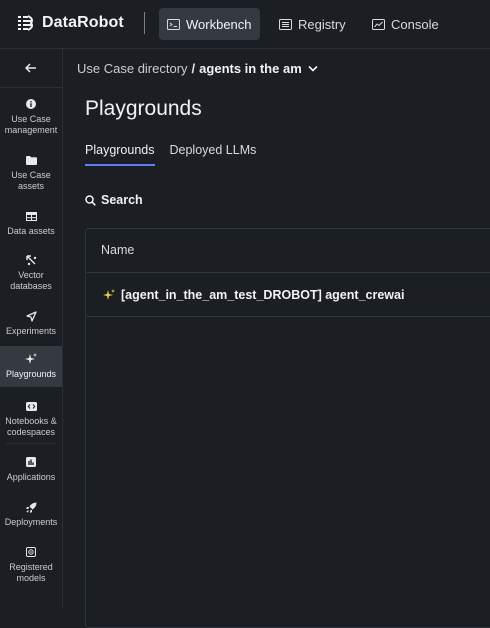 This screenshot has width=490, height=628. What do you see at coordinates (31, 104) in the screenshot?
I see `info-icon` at bounding box center [31, 104].